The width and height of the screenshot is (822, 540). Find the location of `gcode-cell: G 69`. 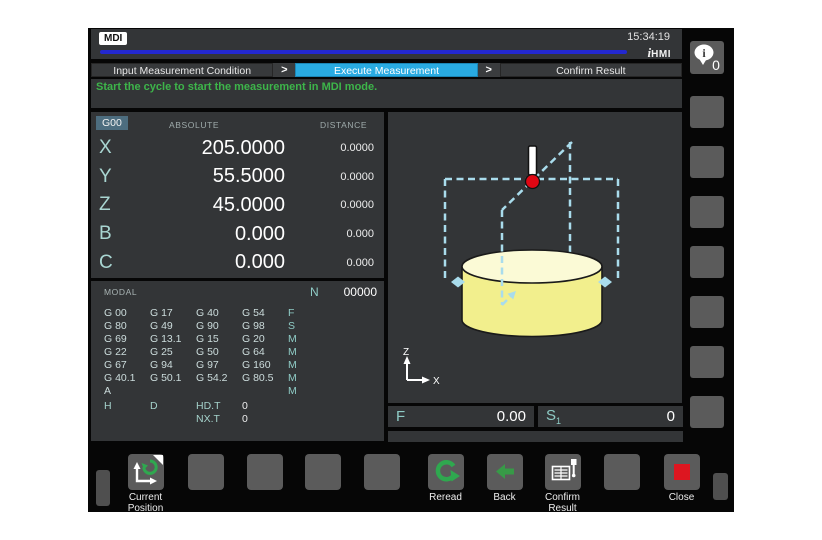

gcode-cell: G 69 is located at coordinates (115, 339).